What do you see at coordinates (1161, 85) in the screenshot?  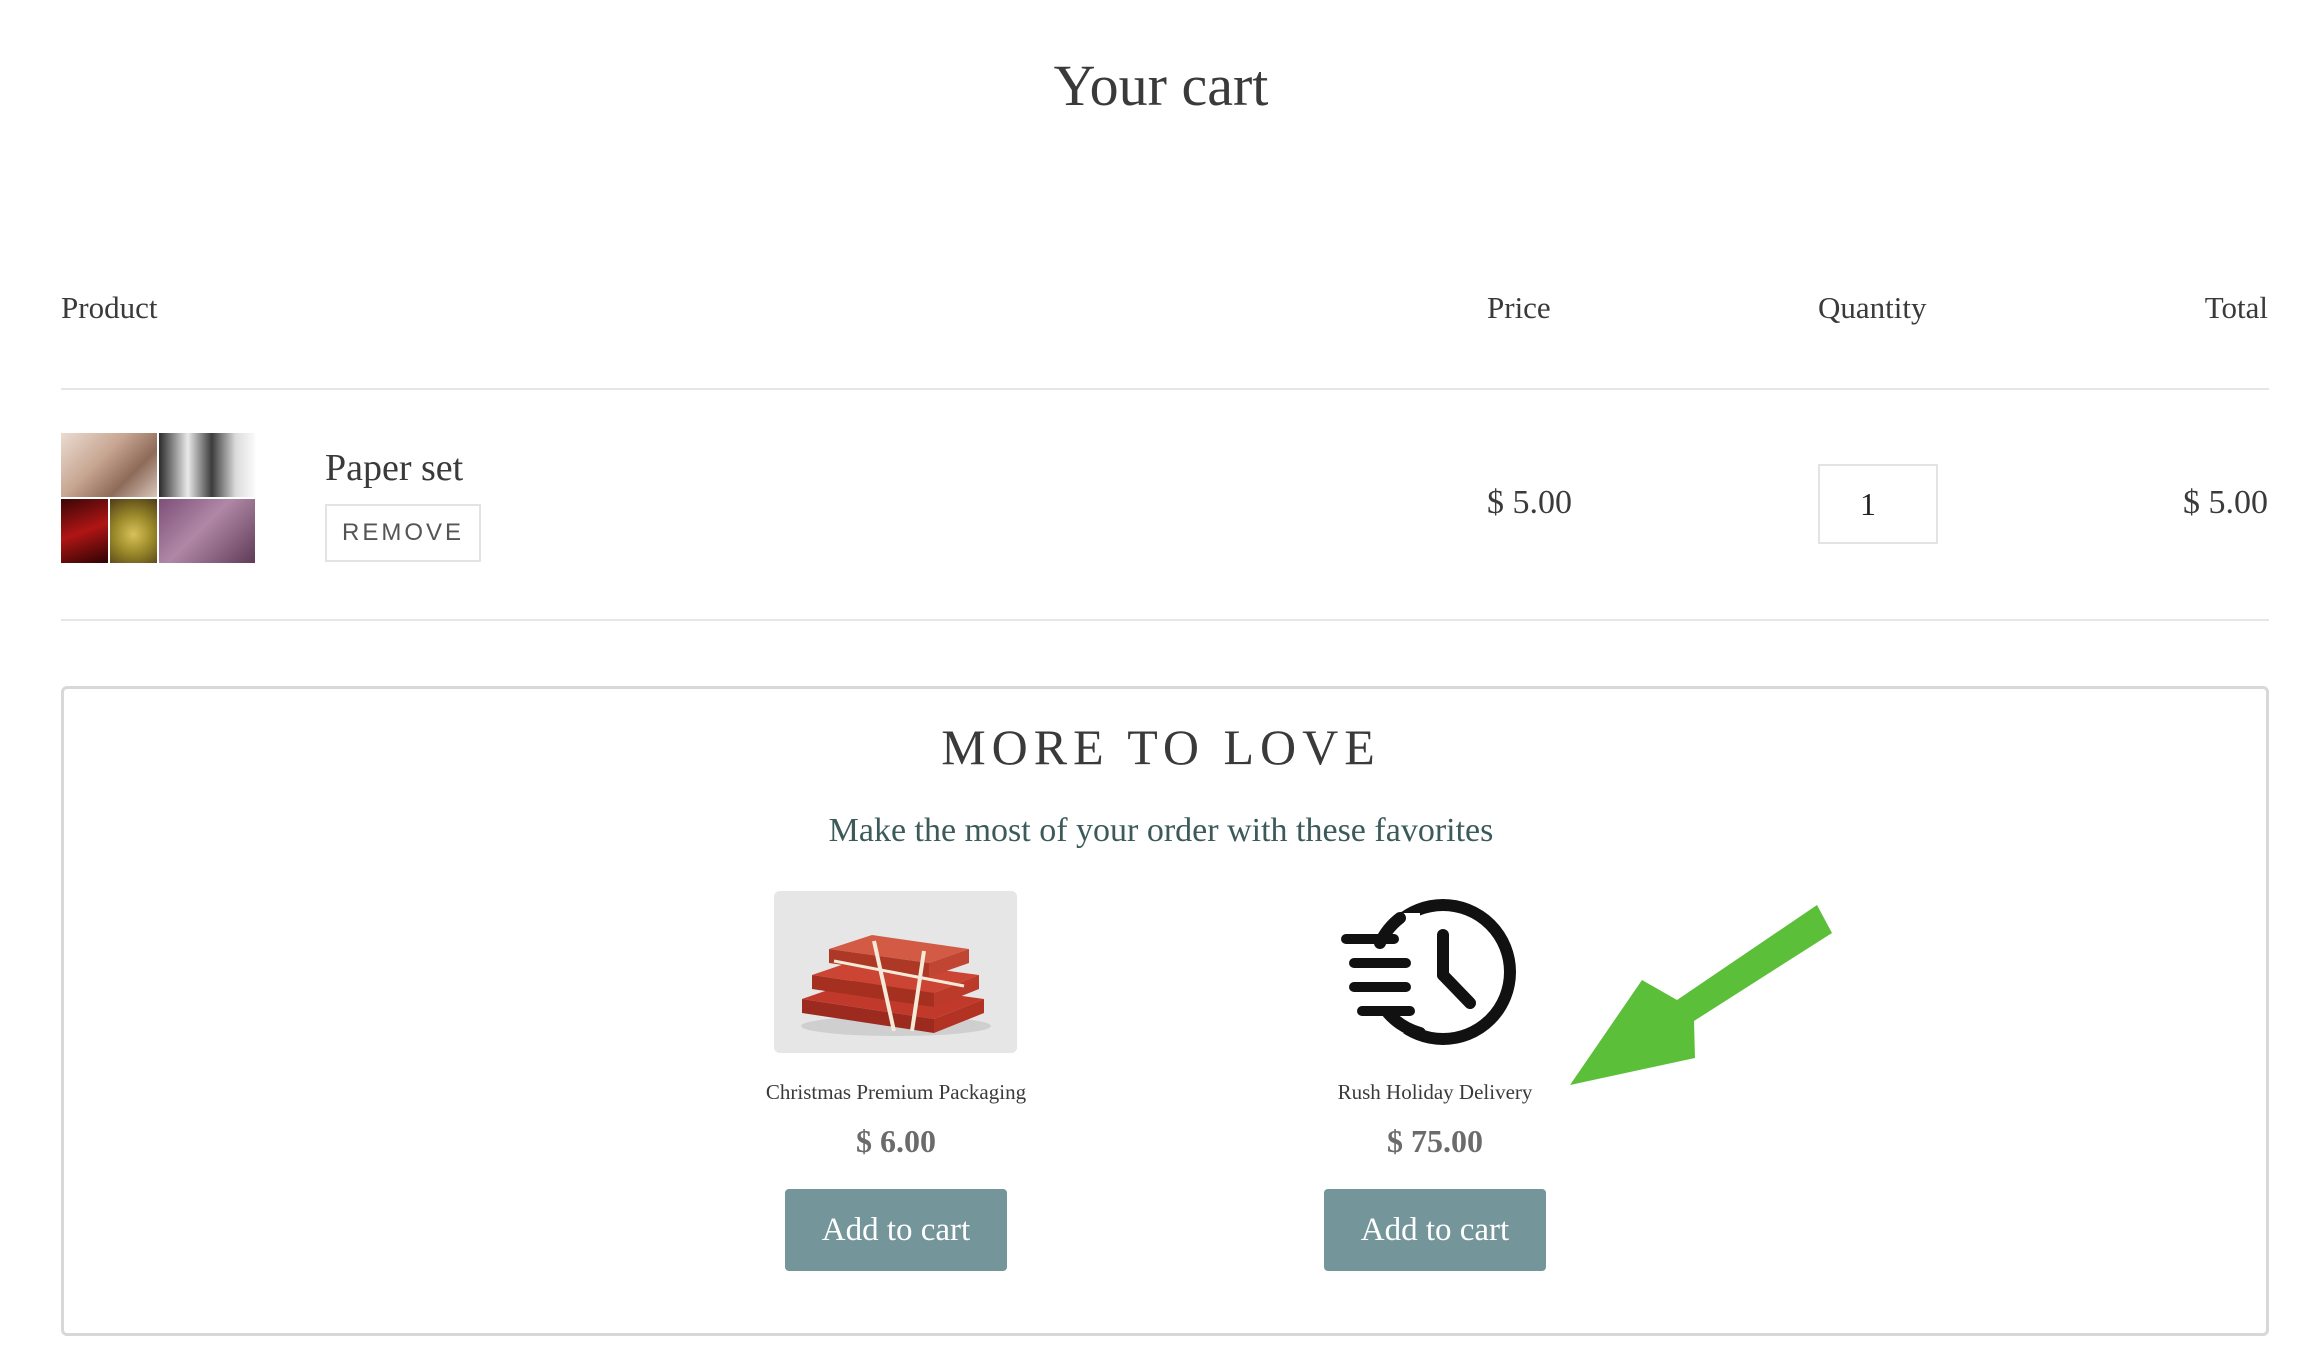 I see `page-title: Your cart` at bounding box center [1161, 85].